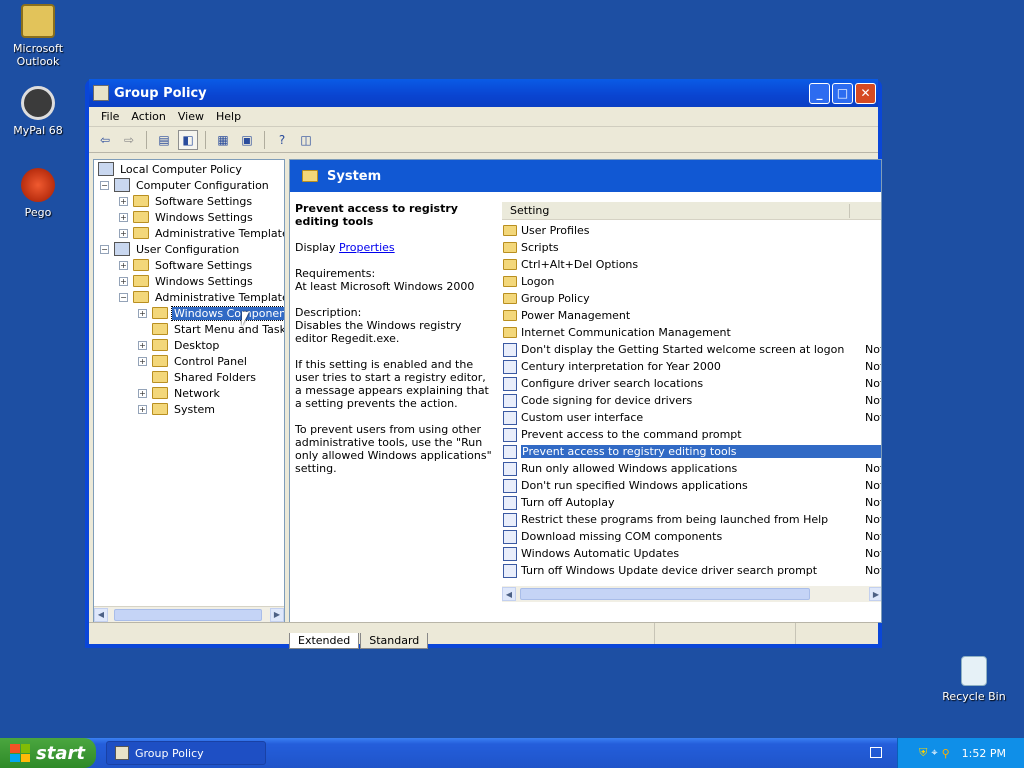 This screenshot has height=768, width=1024. What do you see at coordinates (842, 93) in the screenshot?
I see `maximize-button: □` at bounding box center [842, 93].